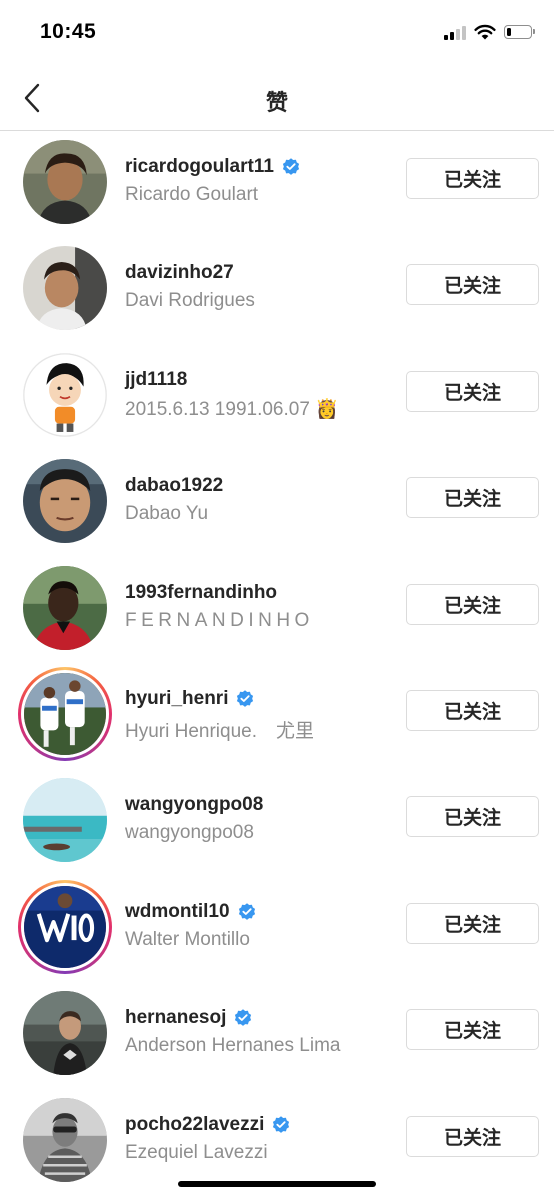 The height and width of the screenshot is (1200, 554). What do you see at coordinates (194, 1125) in the screenshot?
I see `username: pocho22lavezzi` at bounding box center [194, 1125].